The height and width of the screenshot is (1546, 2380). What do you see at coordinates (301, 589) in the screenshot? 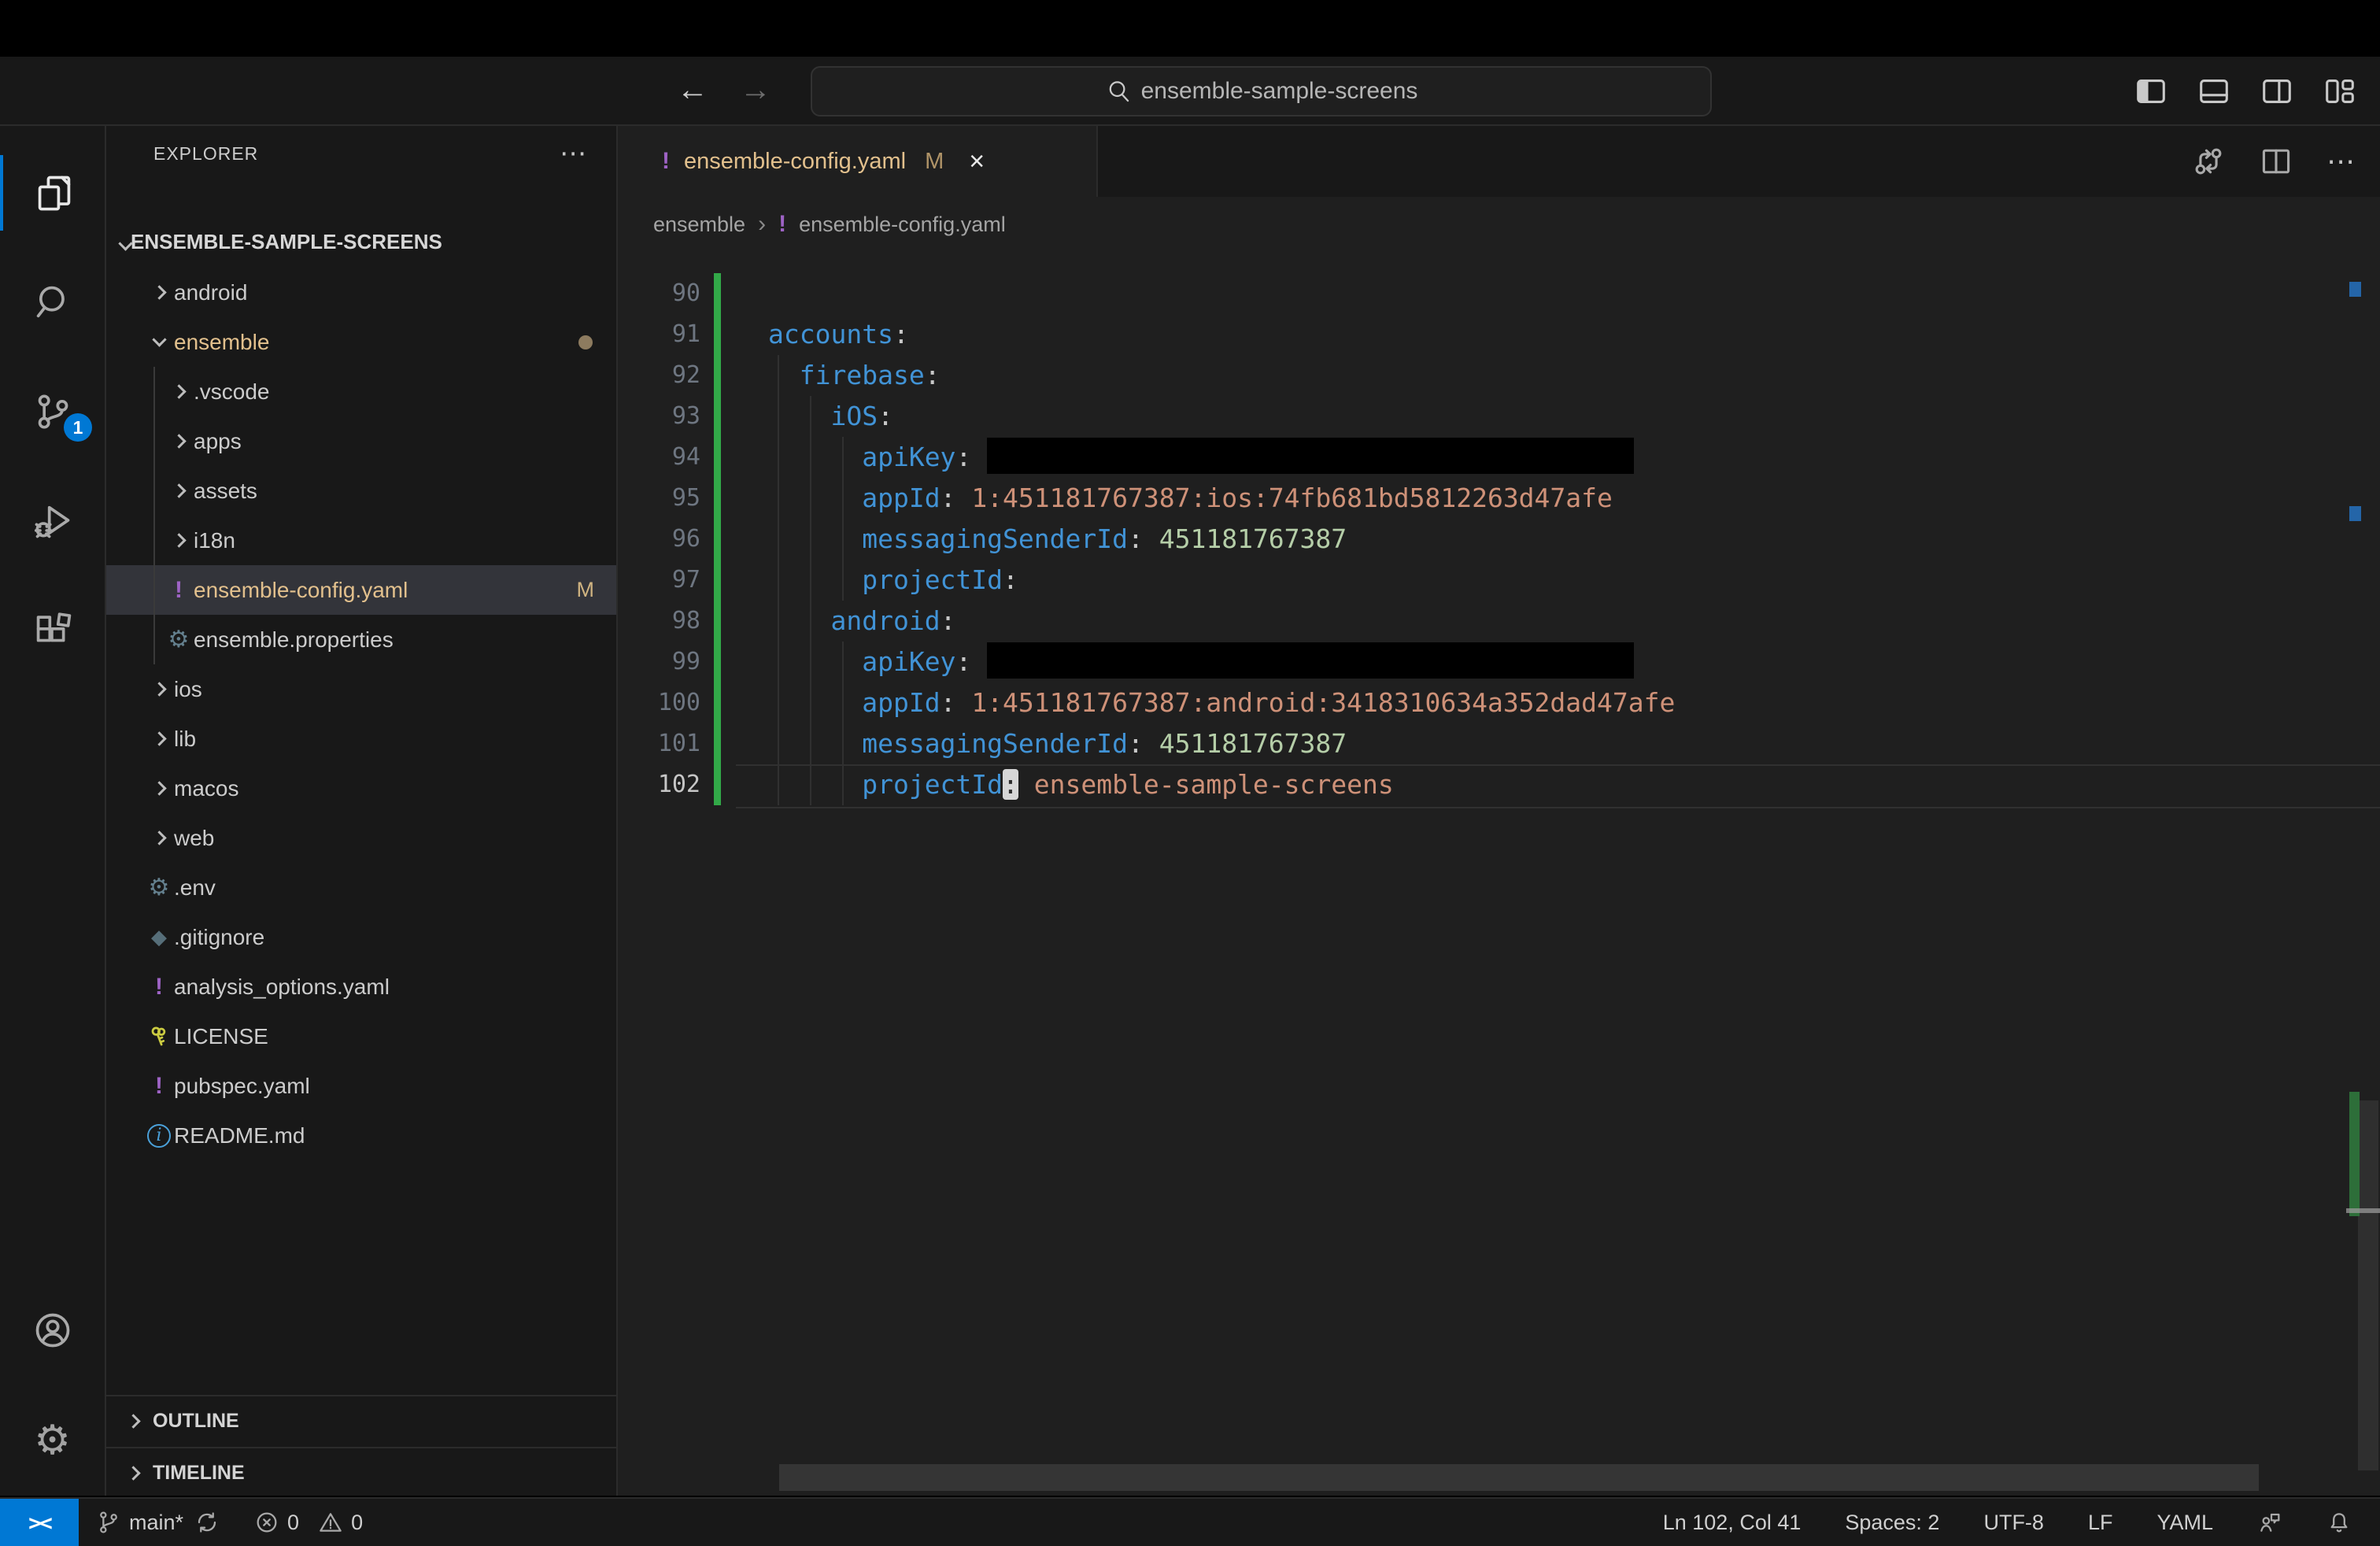
I see `tree-item-label: ensemble-config.yaml` at bounding box center [301, 589].